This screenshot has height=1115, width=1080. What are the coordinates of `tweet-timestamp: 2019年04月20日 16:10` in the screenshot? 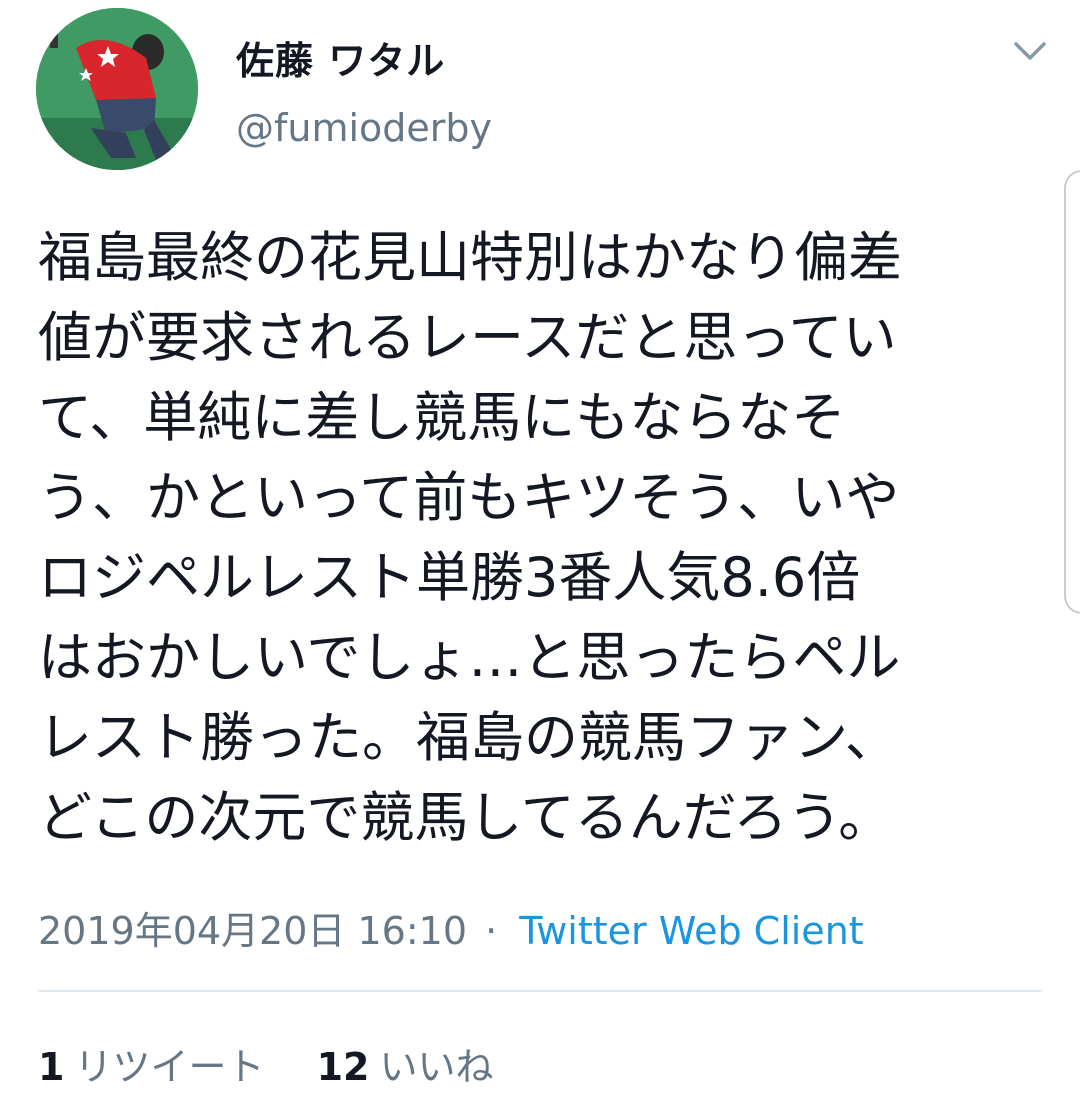 It's located at (252, 931).